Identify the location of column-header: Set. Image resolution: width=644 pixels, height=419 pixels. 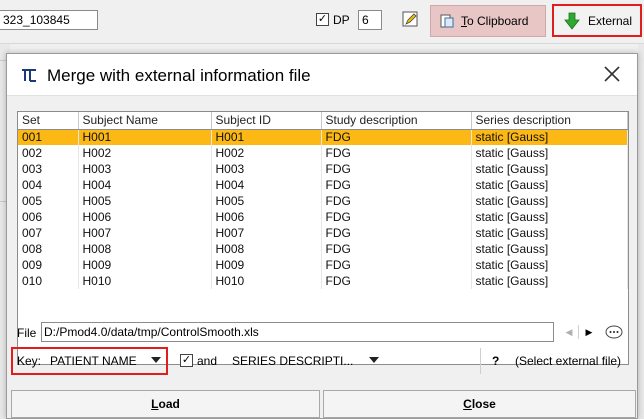
(48, 121).